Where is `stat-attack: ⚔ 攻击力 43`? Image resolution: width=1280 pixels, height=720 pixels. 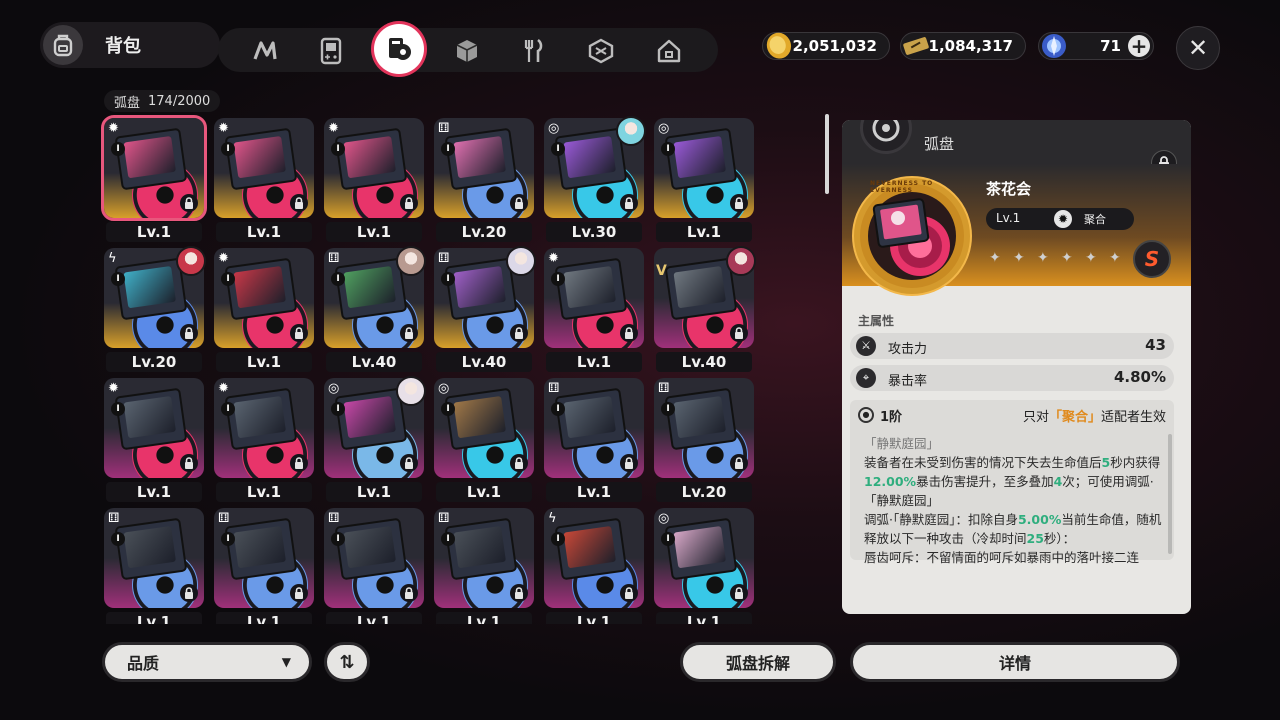
stat-attack: ⚔ 攻击力 43 is located at coordinates (1012, 346).